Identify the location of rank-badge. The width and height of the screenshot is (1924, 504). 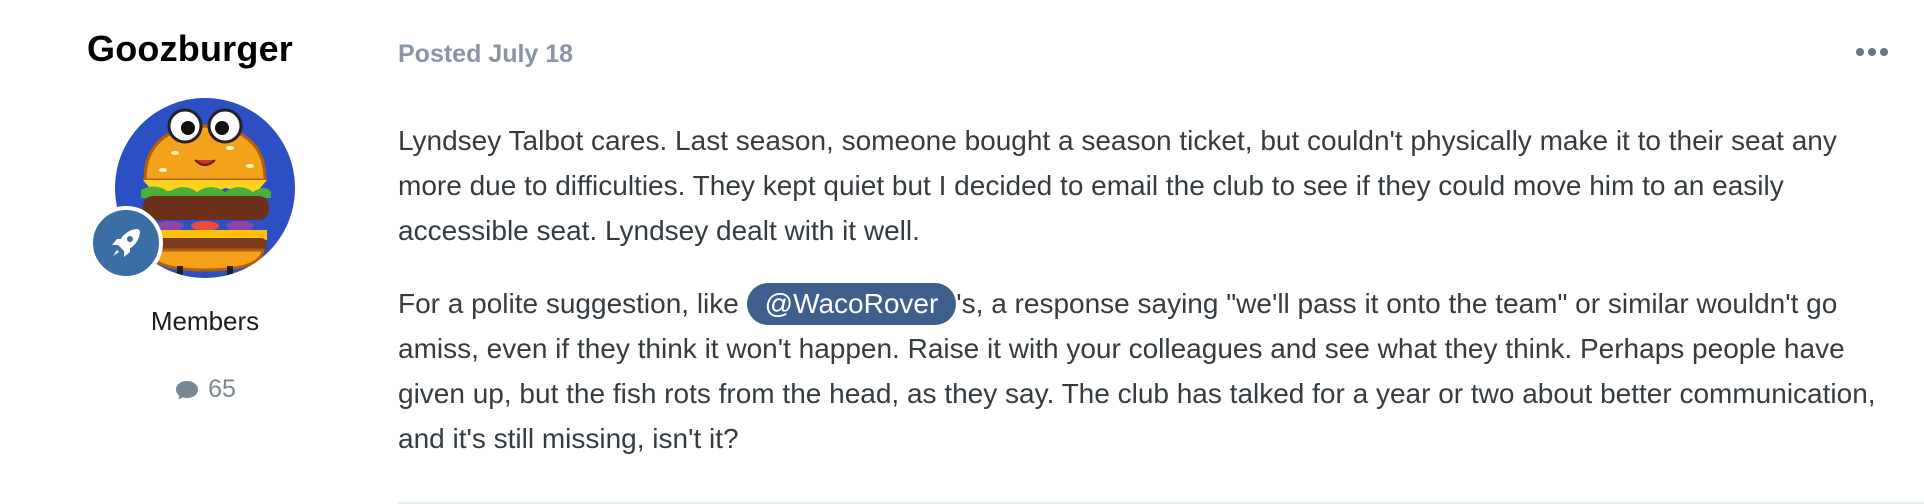
(126, 243).